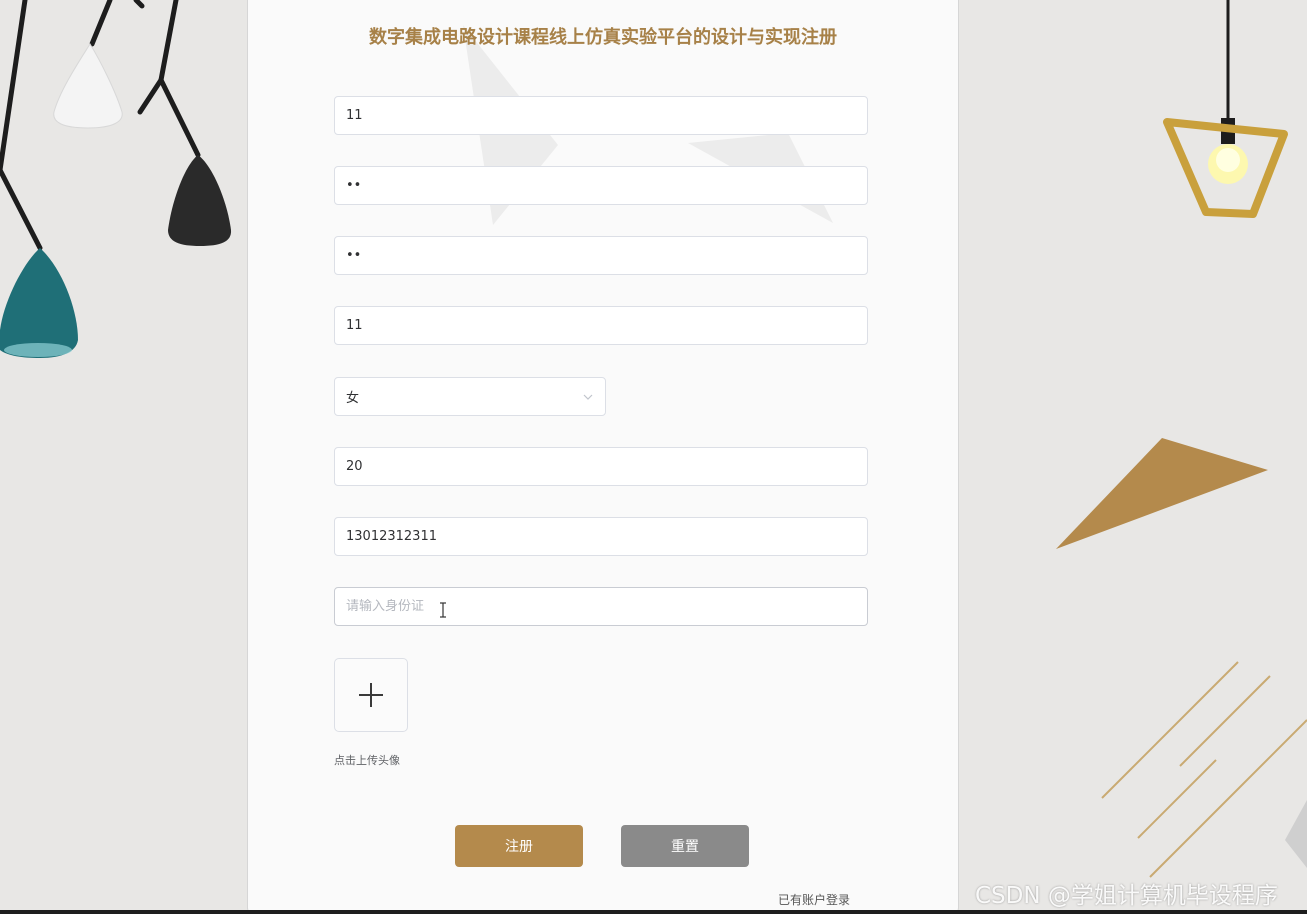  What do you see at coordinates (603, 37) in the screenshot?
I see `page-title: 数字集成电路设计课程线上仿真实验平台的设计与实现注册` at bounding box center [603, 37].